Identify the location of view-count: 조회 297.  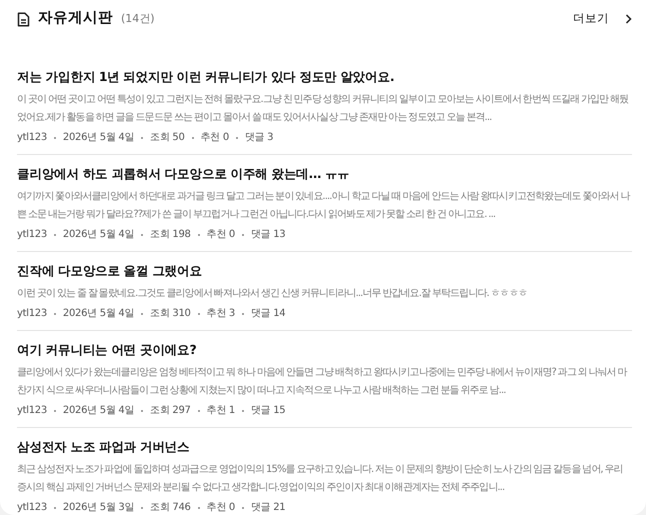
(170, 411).